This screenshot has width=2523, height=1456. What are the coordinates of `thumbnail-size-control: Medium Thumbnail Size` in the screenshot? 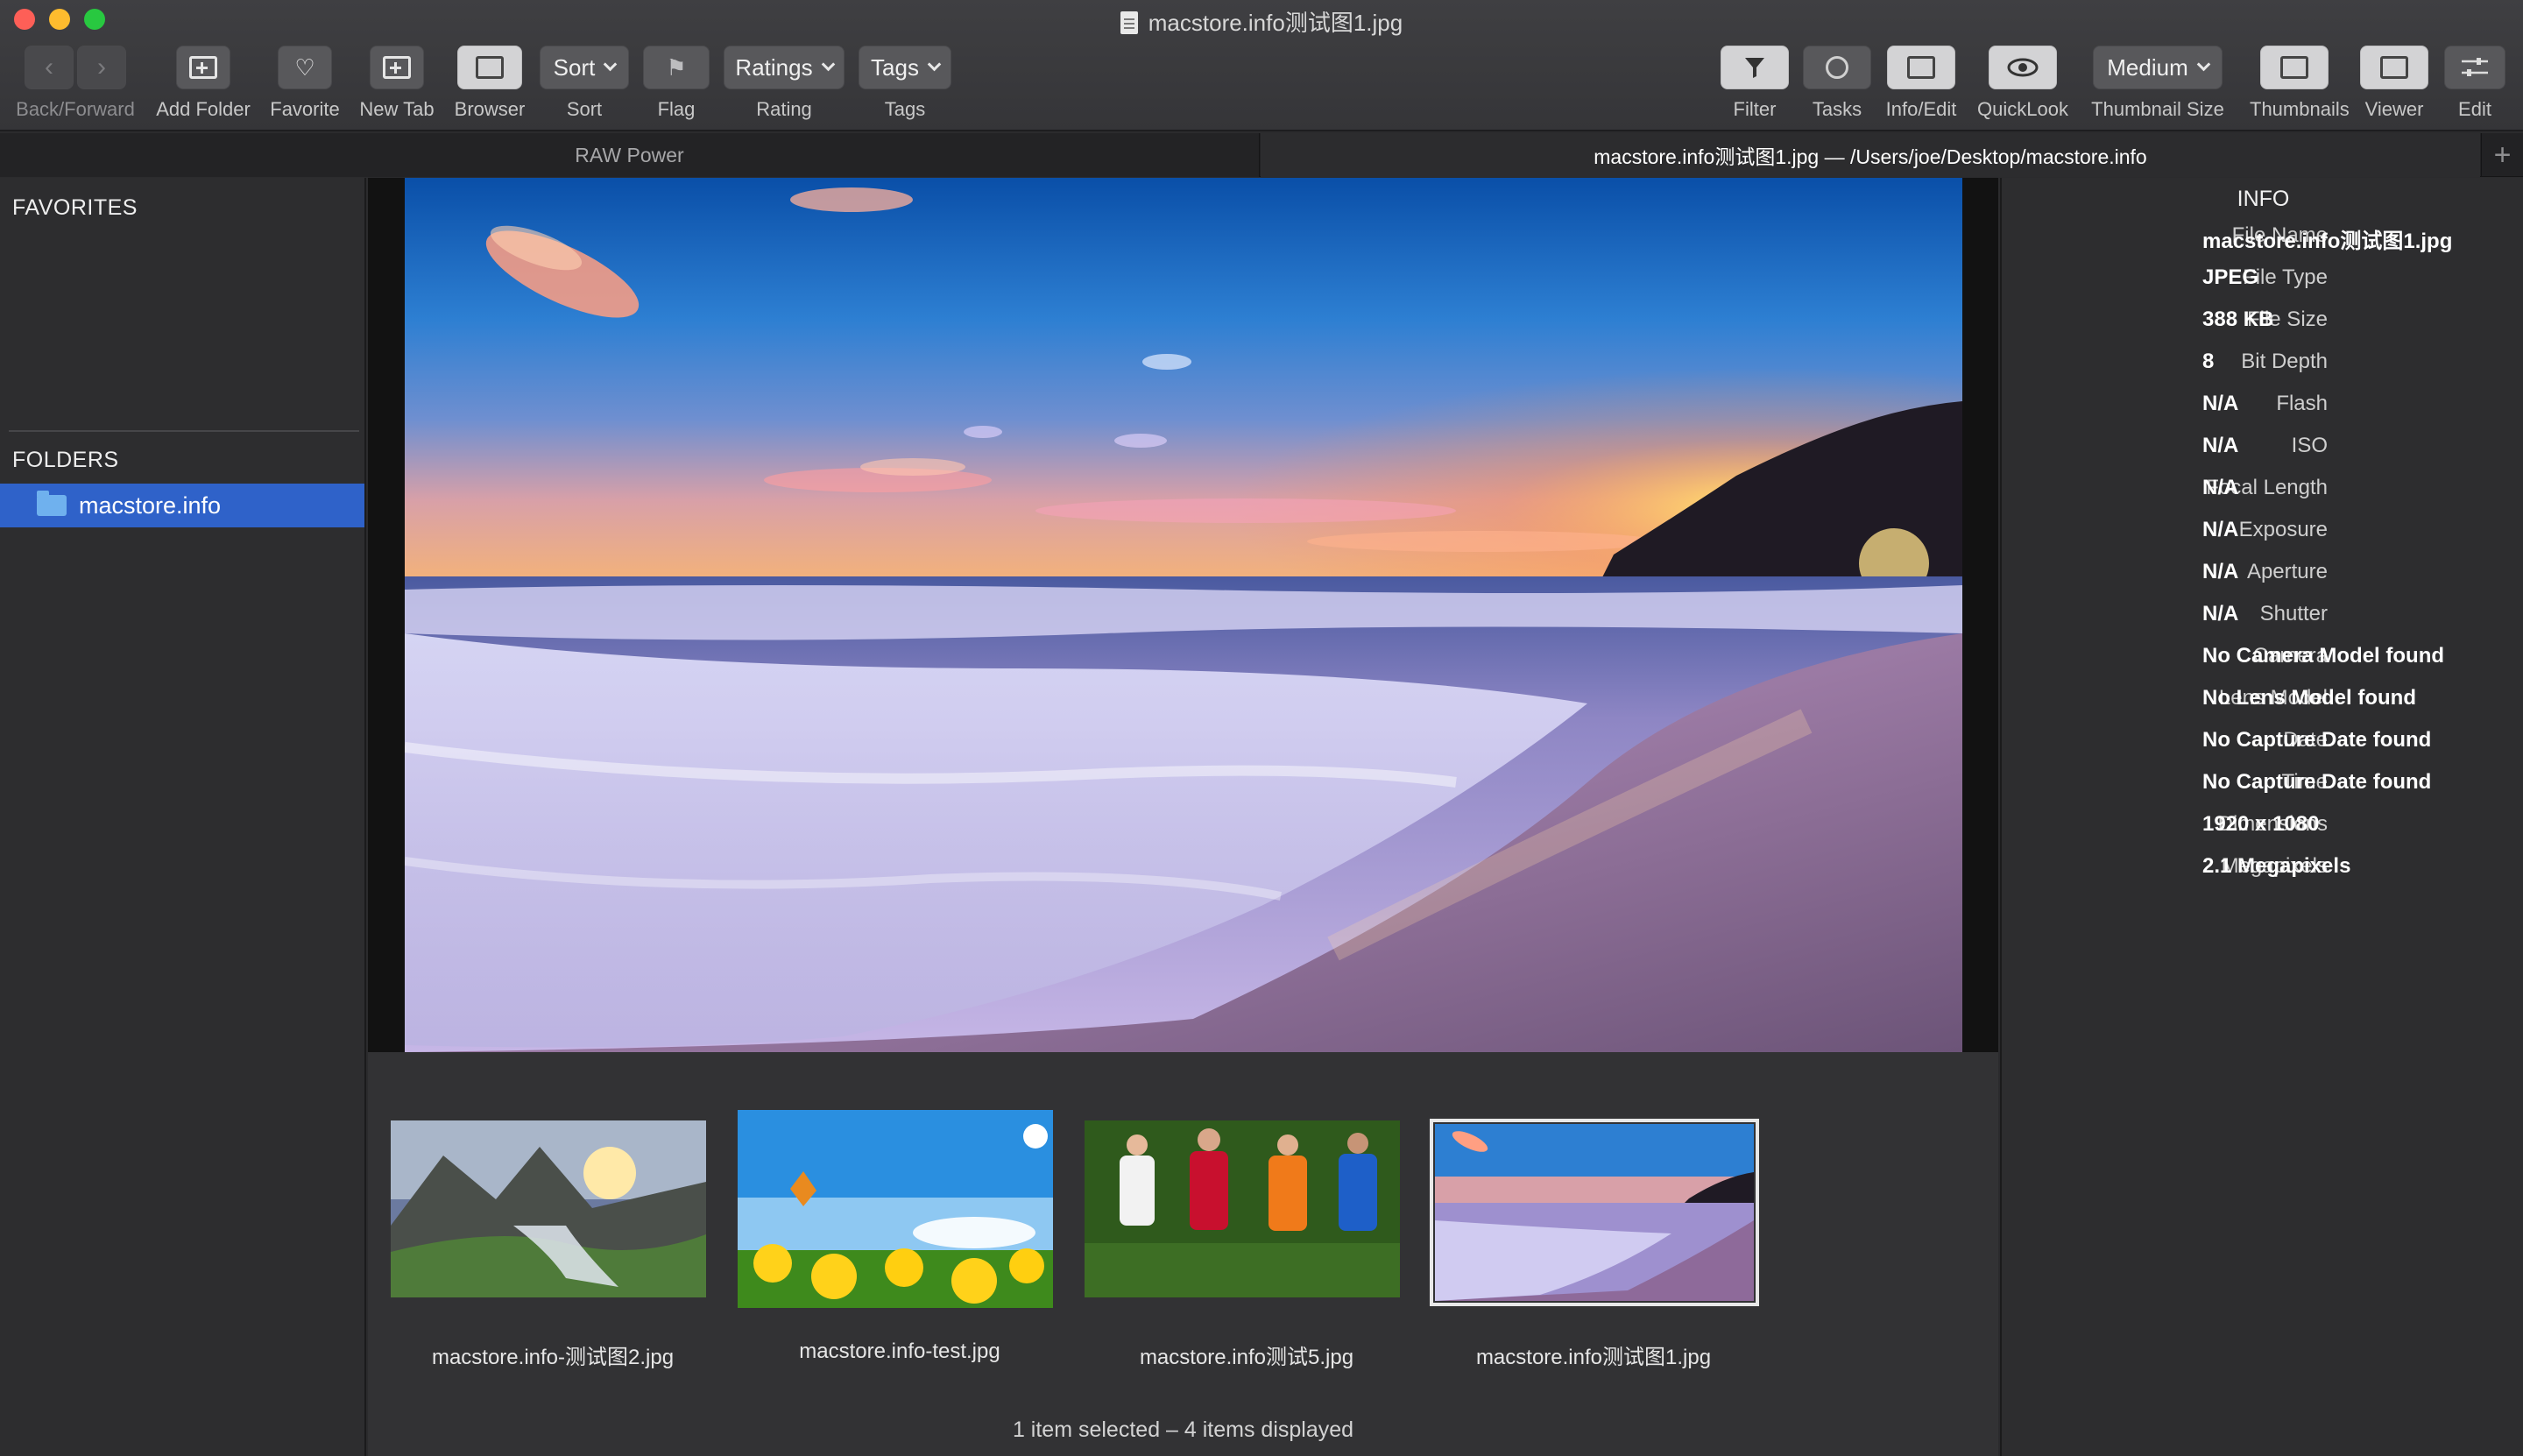 It's located at (2157, 83).